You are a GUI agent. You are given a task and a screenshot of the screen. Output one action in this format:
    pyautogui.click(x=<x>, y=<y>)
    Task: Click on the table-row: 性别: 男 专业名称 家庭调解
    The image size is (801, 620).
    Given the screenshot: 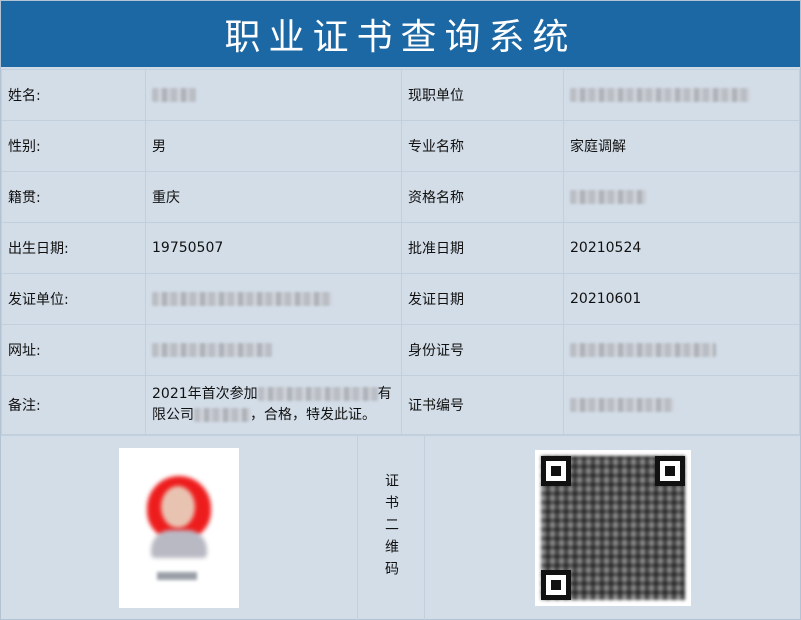 What is the action you would take?
    pyautogui.click(x=400, y=146)
    